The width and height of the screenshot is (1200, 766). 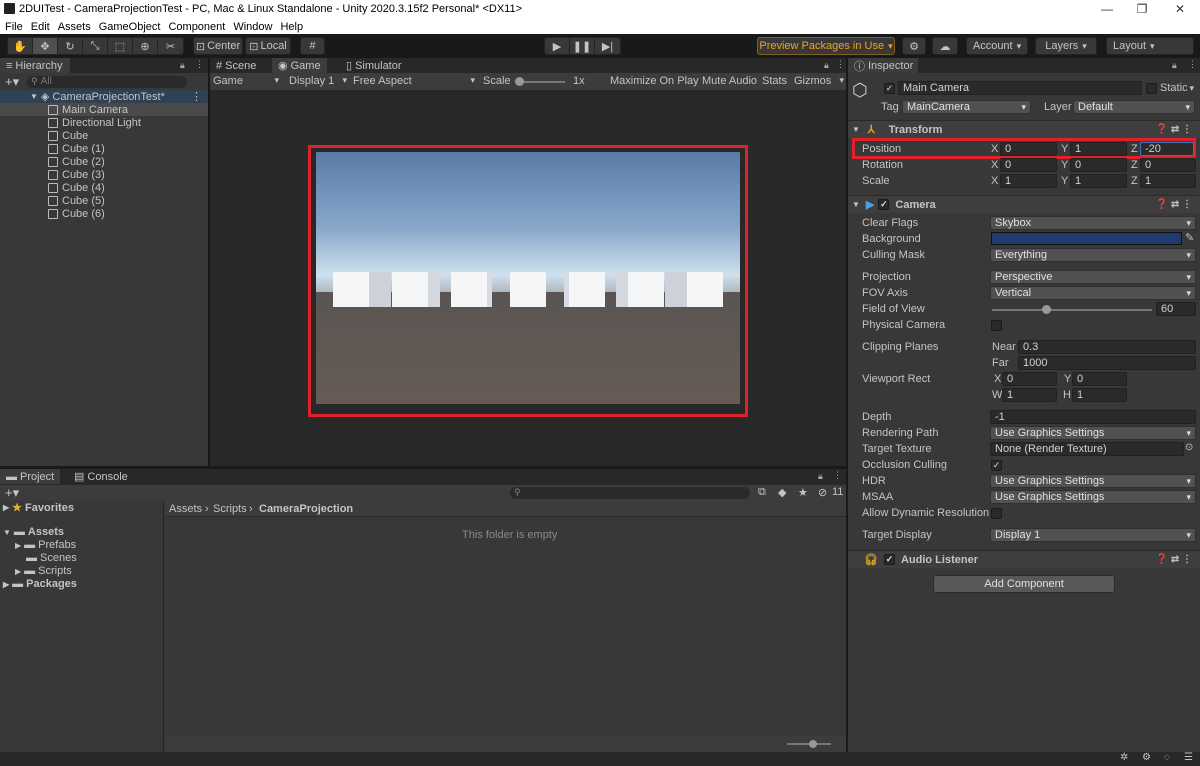 What do you see at coordinates (74, 27) in the screenshot?
I see `menu-assets: Assets` at bounding box center [74, 27].